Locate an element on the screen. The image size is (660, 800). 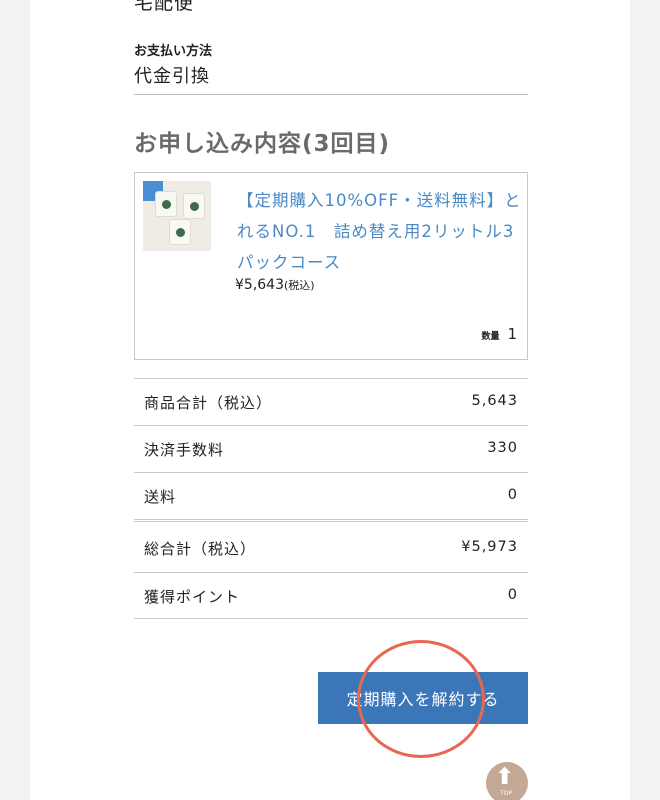
top-label: TOP is located at coordinates (506, 793).